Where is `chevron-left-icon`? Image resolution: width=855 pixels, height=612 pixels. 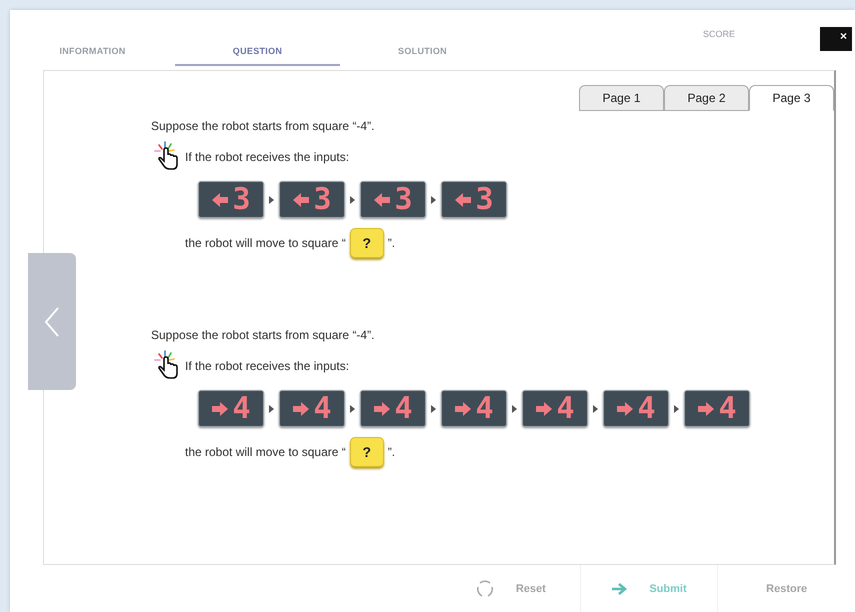 chevron-left-icon is located at coordinates (52, 321).